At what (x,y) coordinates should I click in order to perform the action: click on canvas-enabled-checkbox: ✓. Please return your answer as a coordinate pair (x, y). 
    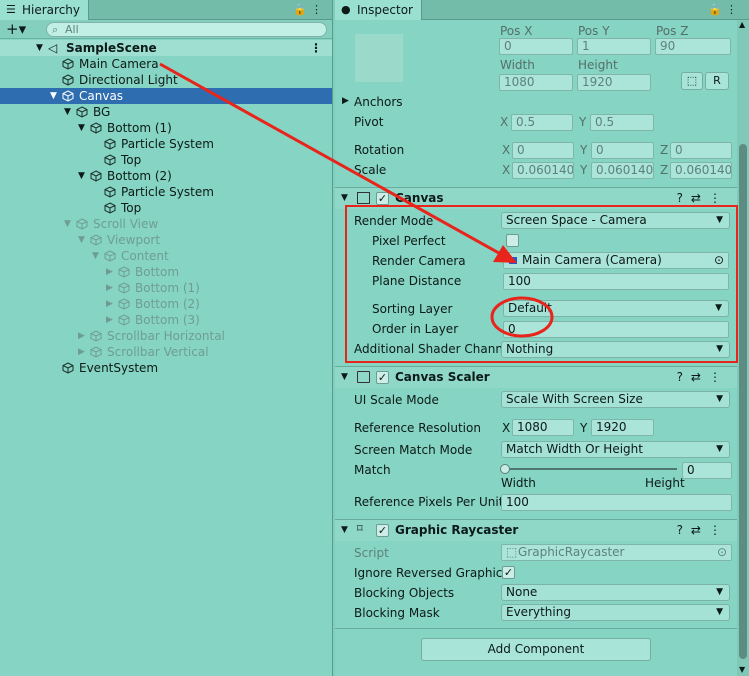
    Looking at the image, I should click on (382, 198).